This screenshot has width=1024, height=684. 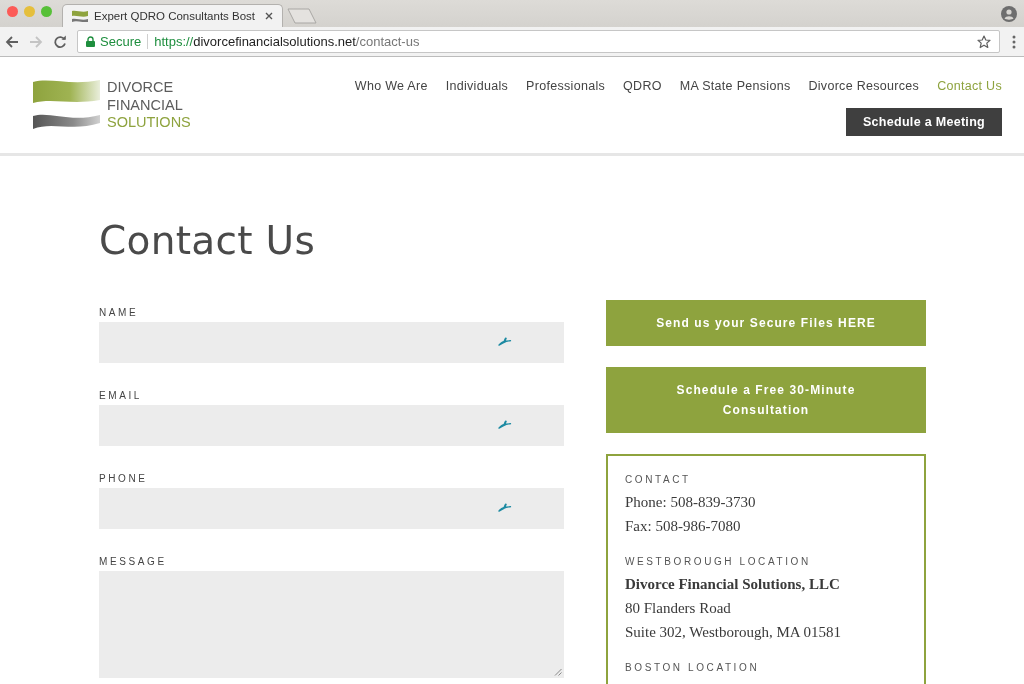 I want to click on nav-link: MA State Pensions, so click(x=735, y=86).